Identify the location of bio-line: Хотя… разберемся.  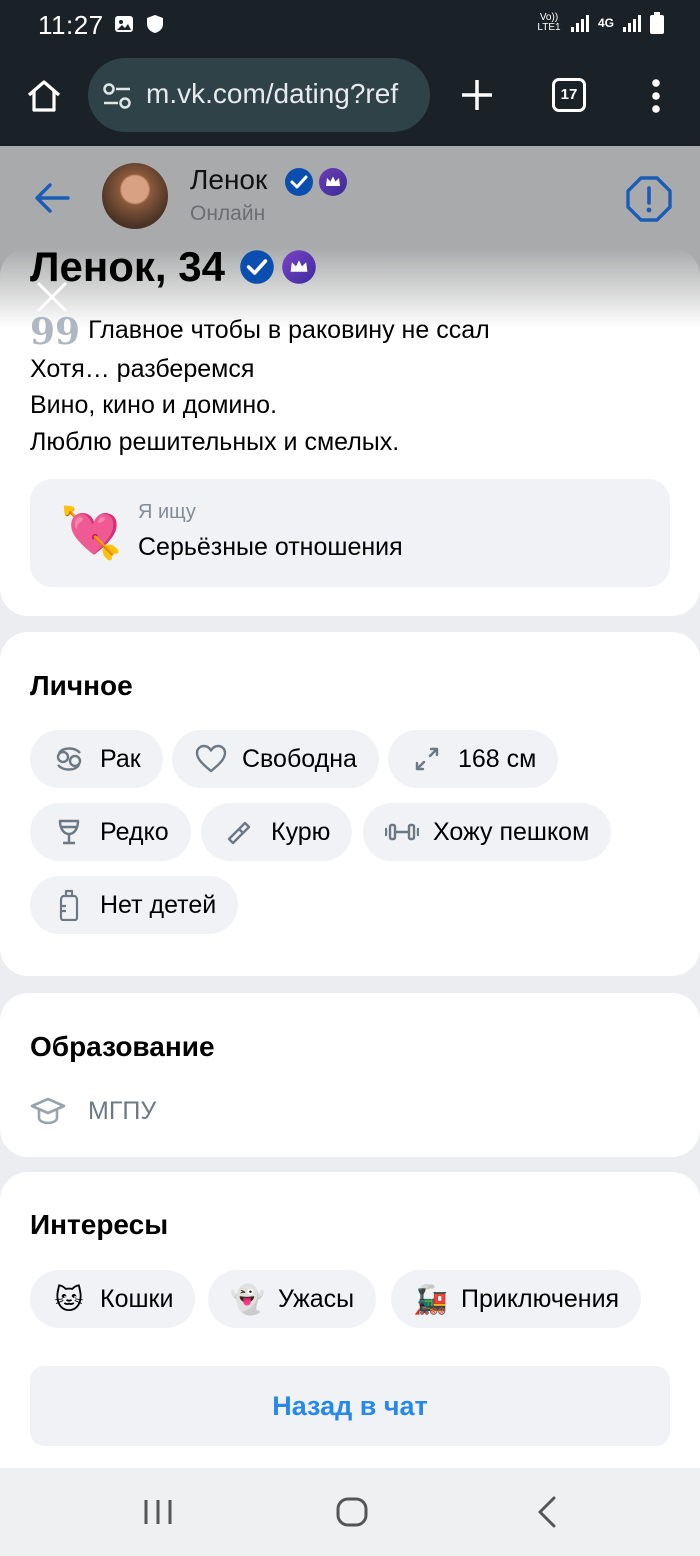
(142, 368).